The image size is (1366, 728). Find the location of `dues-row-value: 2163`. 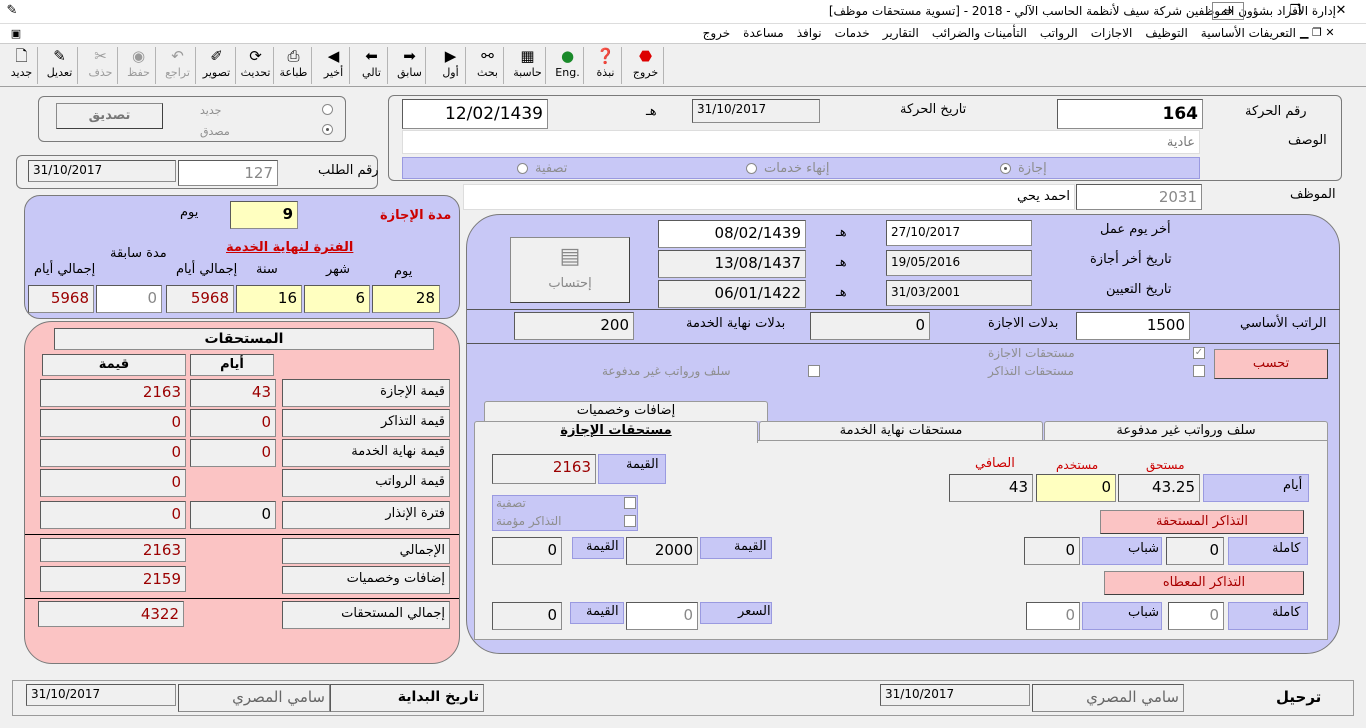

dues-row-value: 2163 is located at coordinates (113, 393).